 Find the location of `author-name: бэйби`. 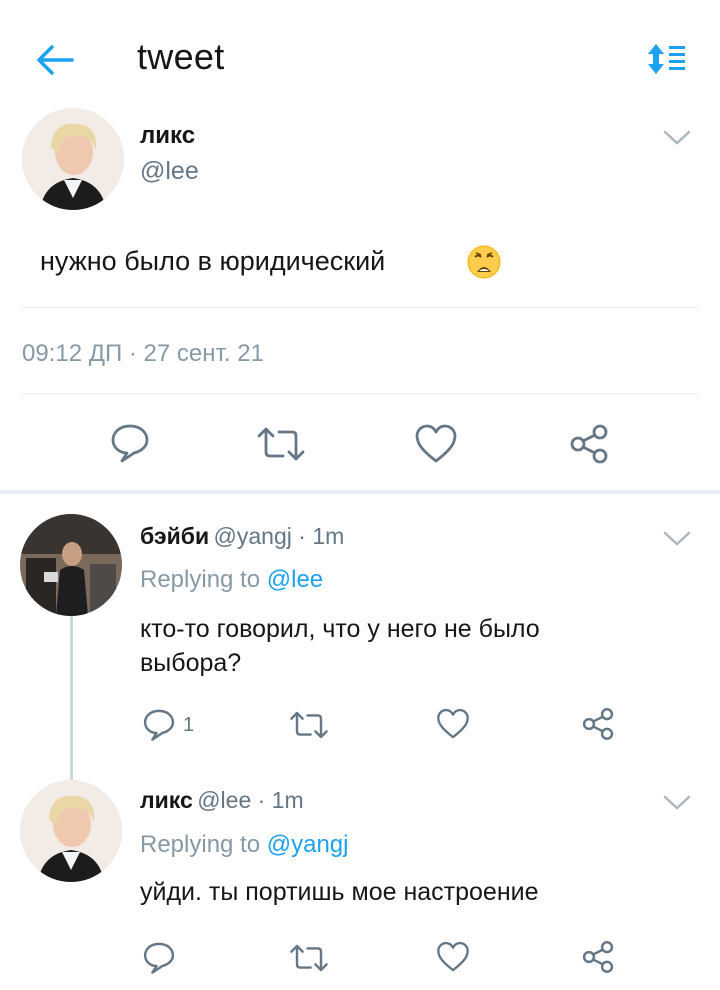

author-name: бэйби is located at coordinates (174, 536).